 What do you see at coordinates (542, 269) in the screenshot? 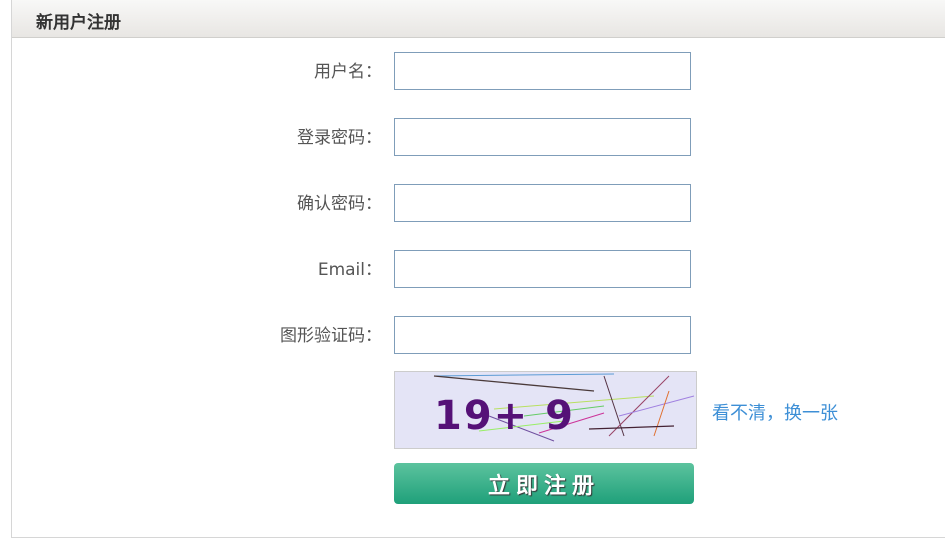
I see `email-input` at bounding box center [542, 269].